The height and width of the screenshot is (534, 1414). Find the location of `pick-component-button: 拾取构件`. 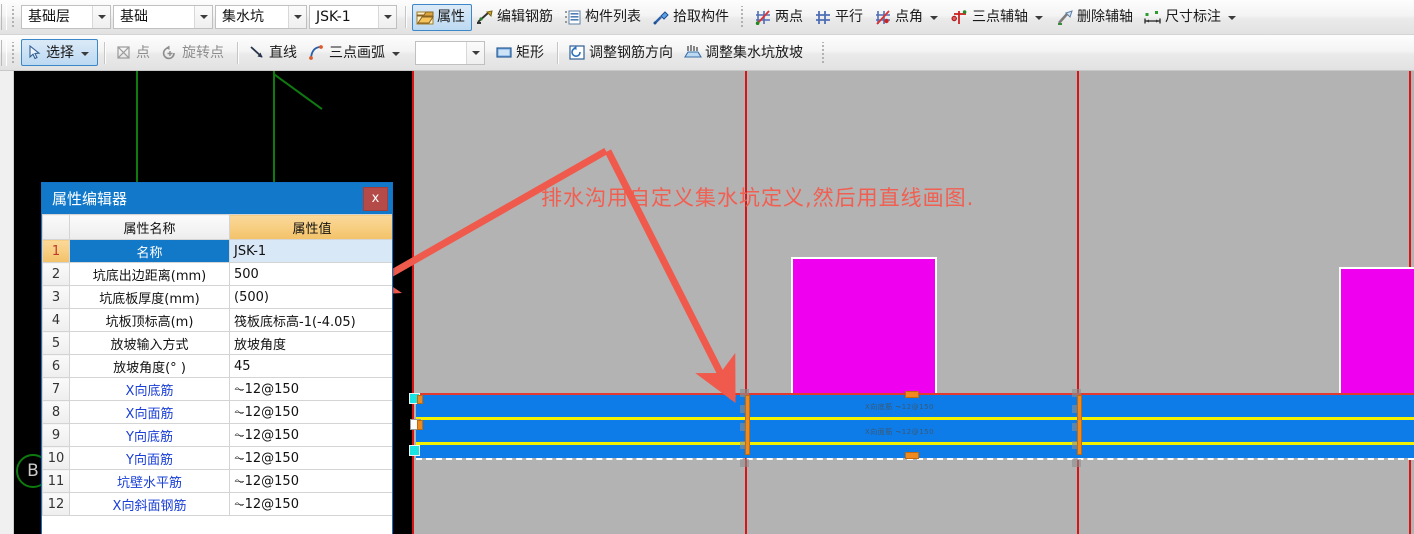

pick-component-button: 拾取构件 is located at coordinates (692, 17).